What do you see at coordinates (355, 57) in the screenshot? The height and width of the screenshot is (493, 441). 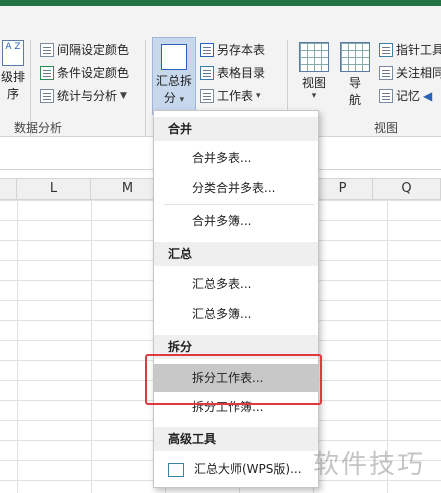 I see `navigation-icon` at bounding box center [355, 57].